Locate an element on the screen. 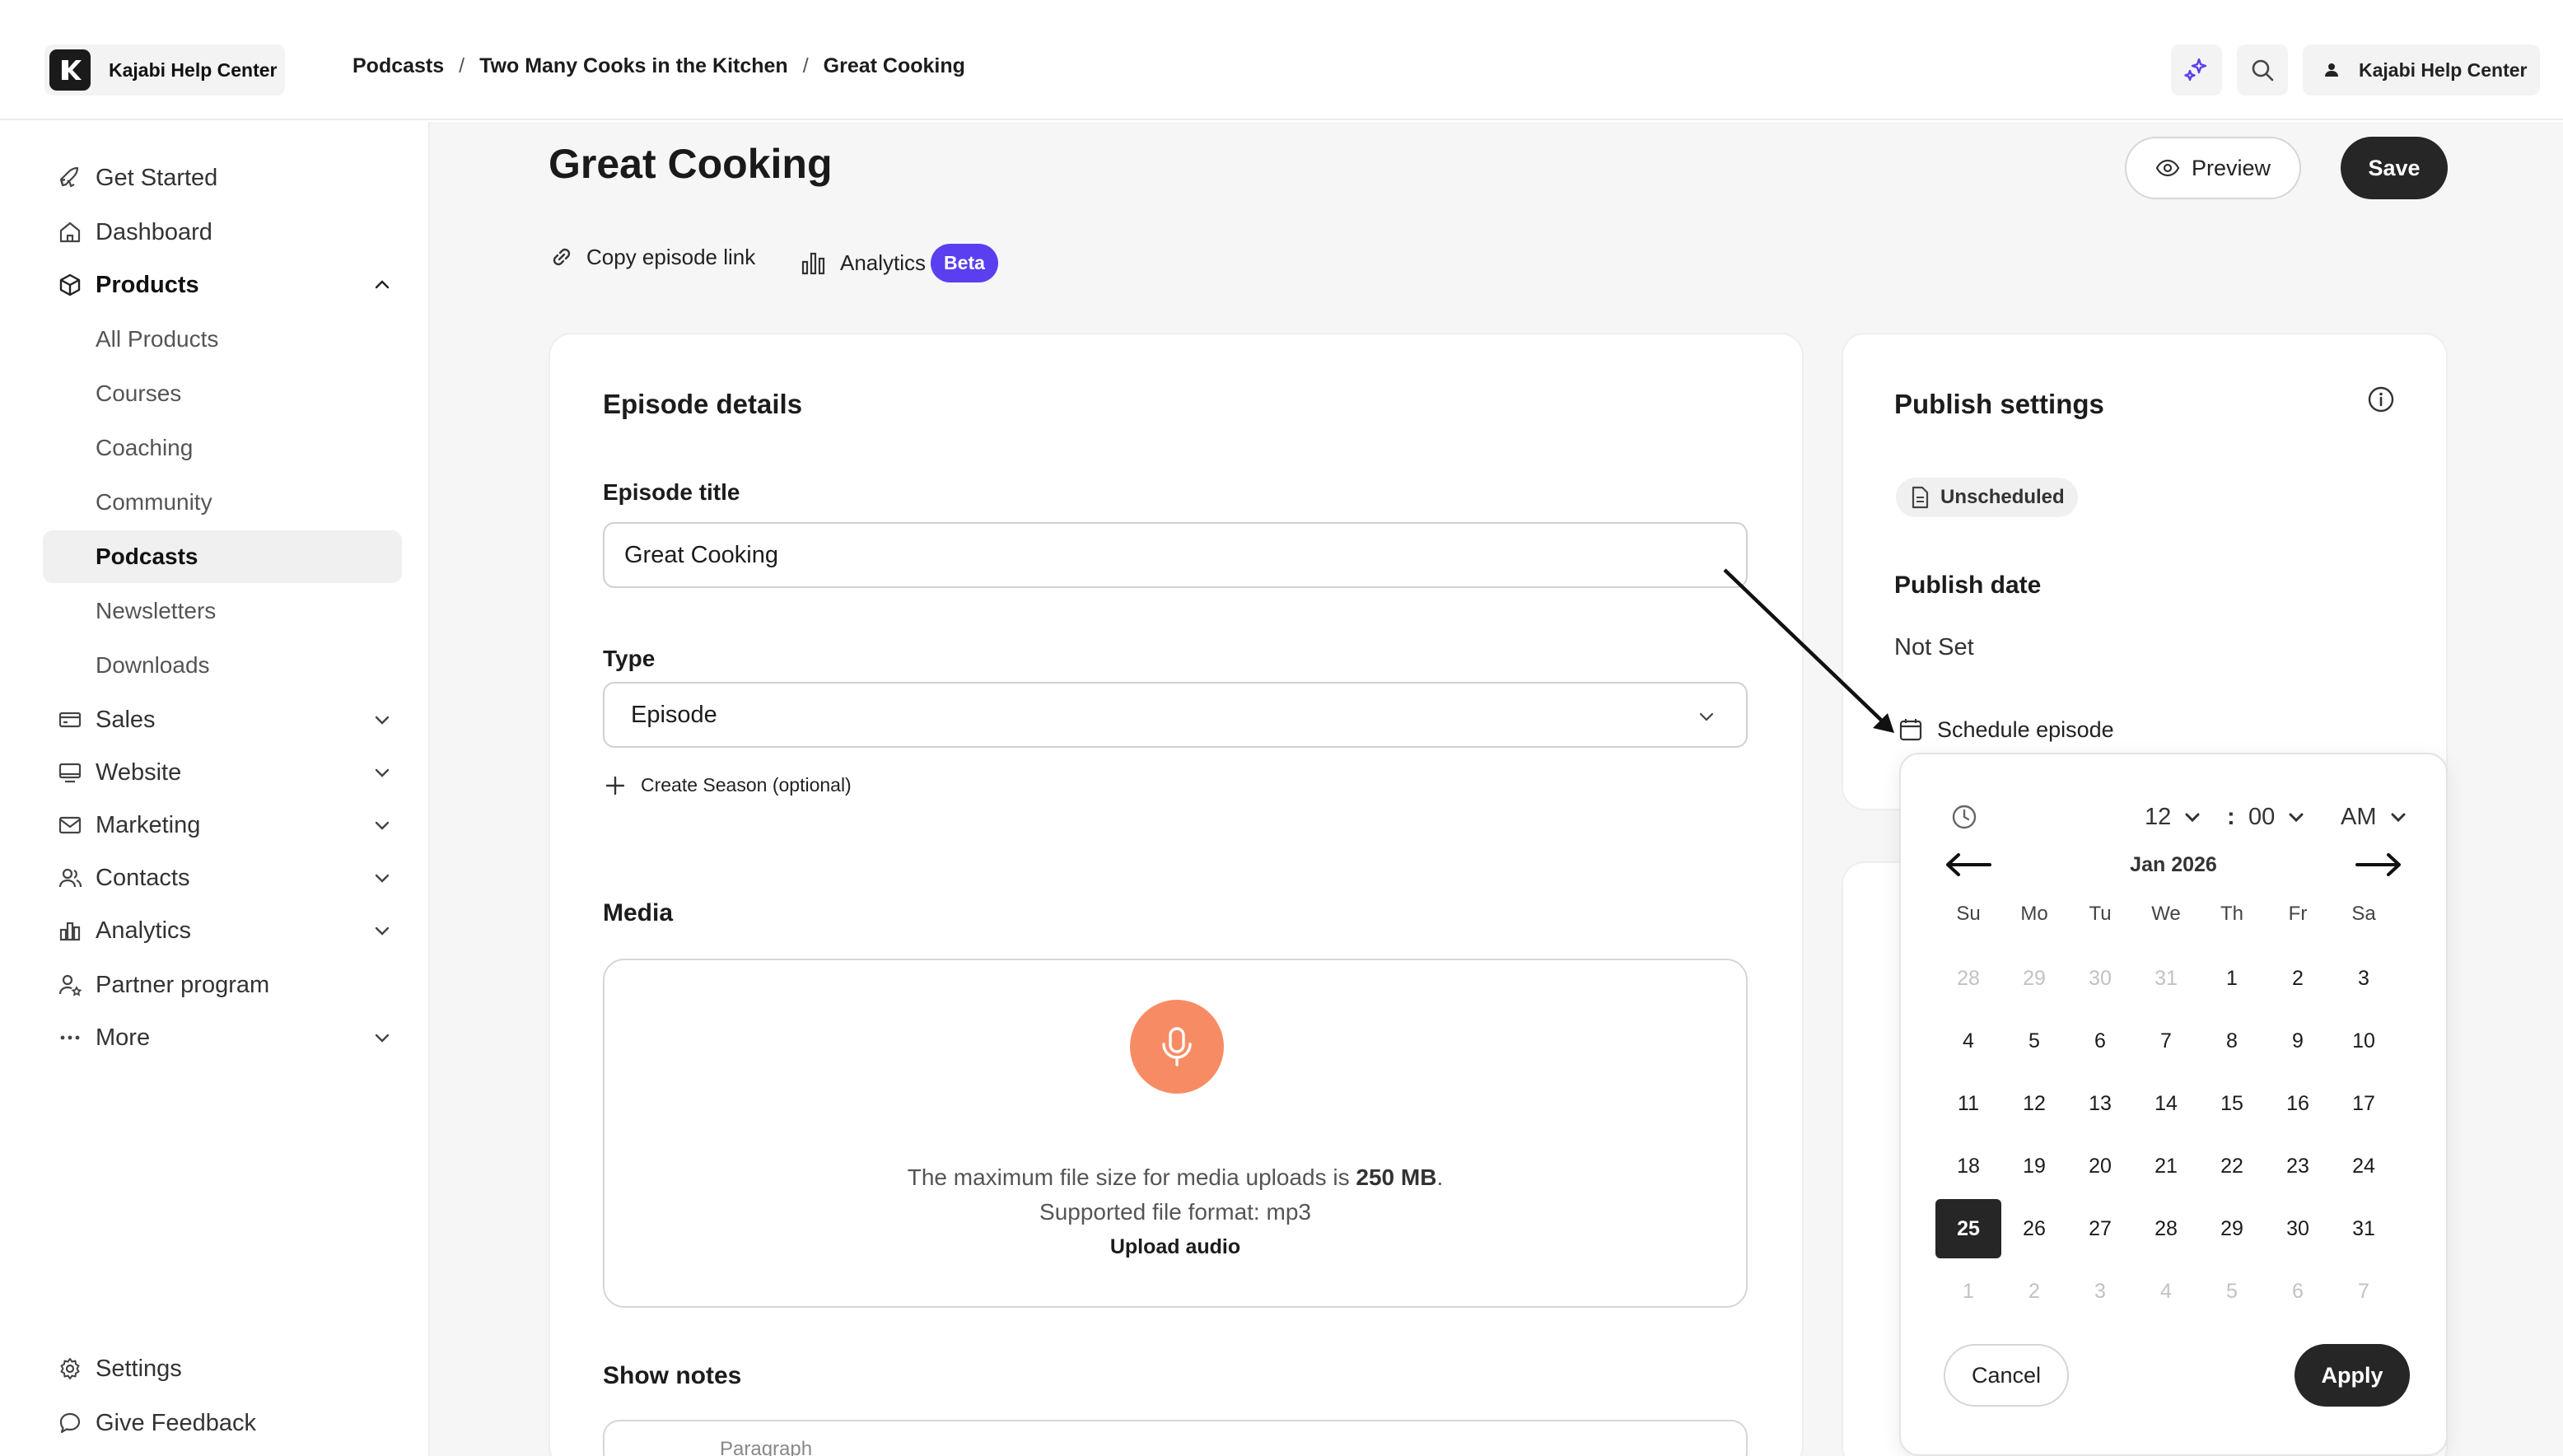 Image resolution: width=2563 pixels, height=1456 pixels. ai-assistant-button is located at coordinates (2197, 70).